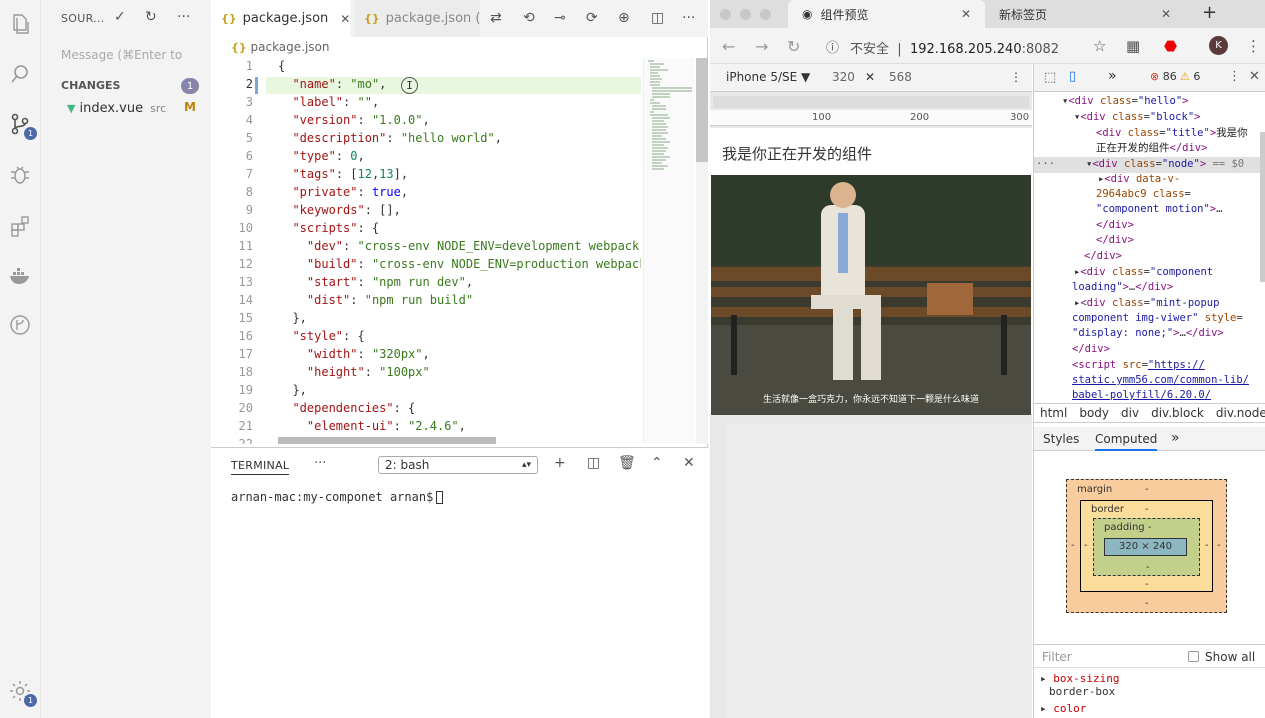 The height and width of the screenshot is (718, 1265). I want to click on dom-line: ▾<div class="block">, so click(1137, 118).